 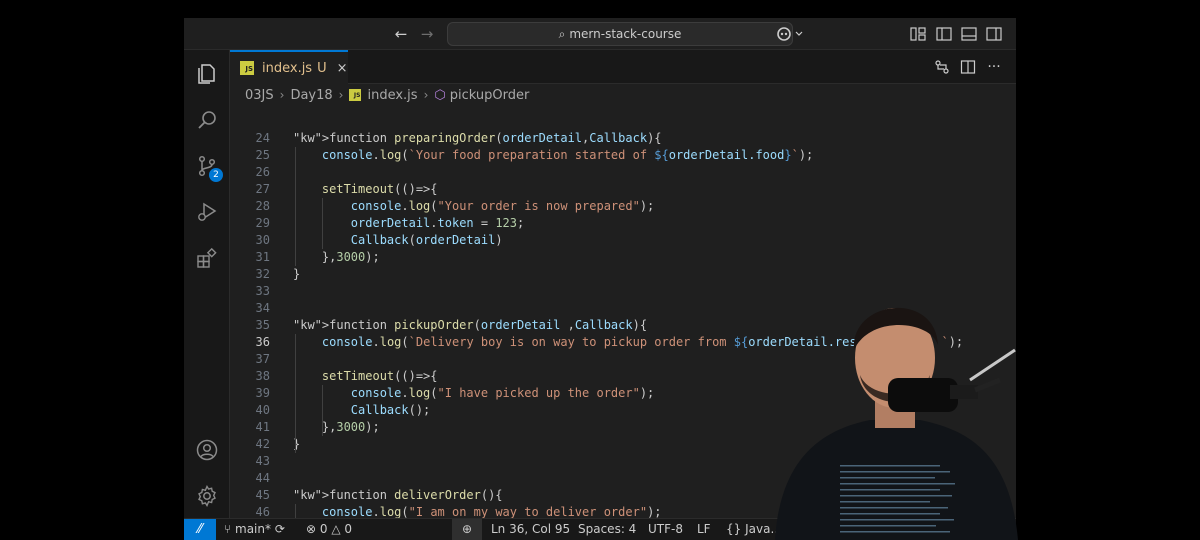 I want to click on line-number: 29, so click(x=262, y=223).